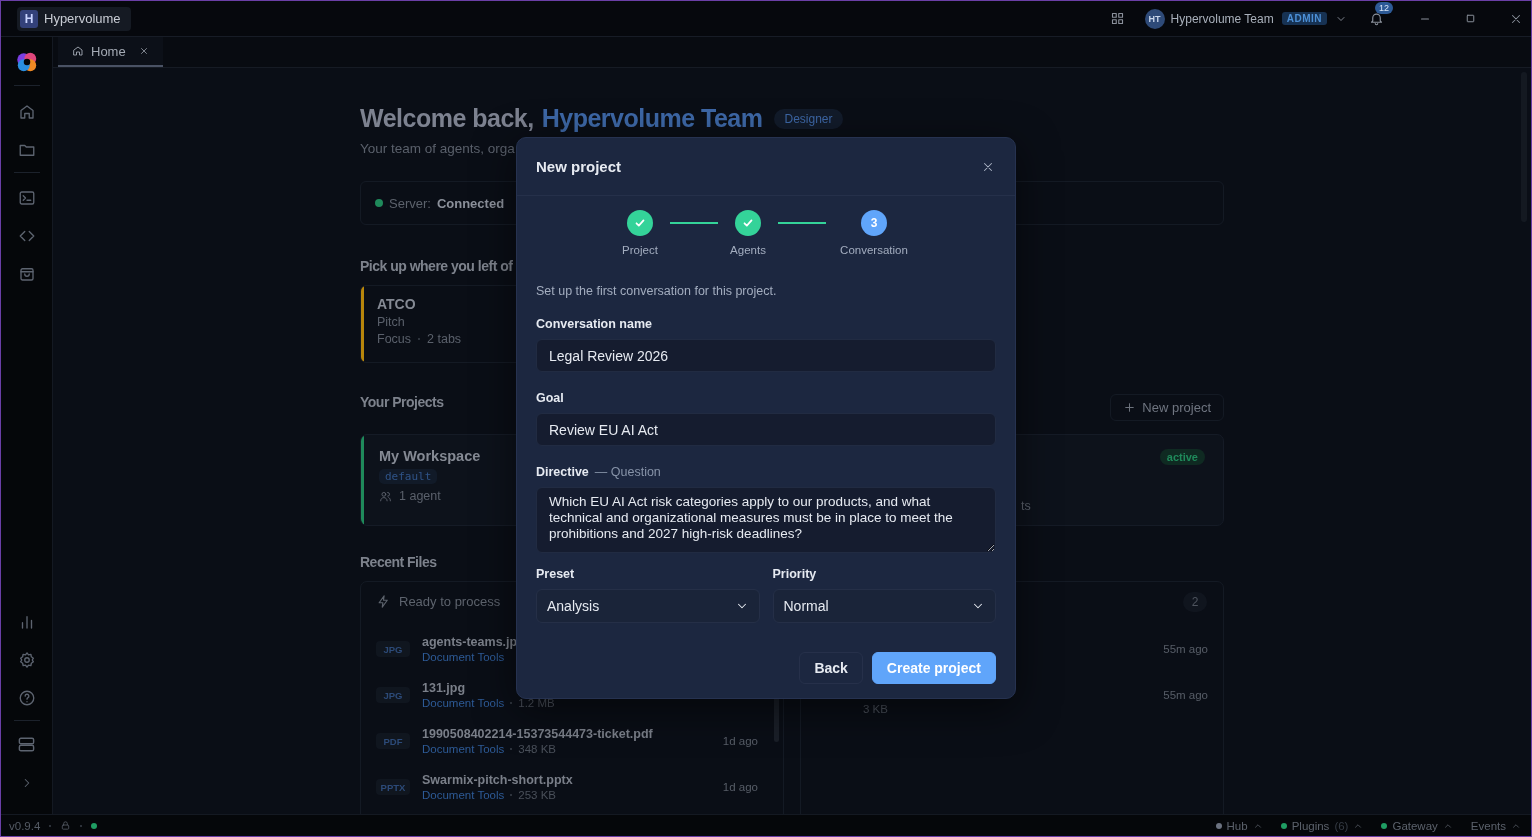 Image resolution: width=1532 pixels, height=837 pixels. I want to click on terminal-icon, so click(26, 198).